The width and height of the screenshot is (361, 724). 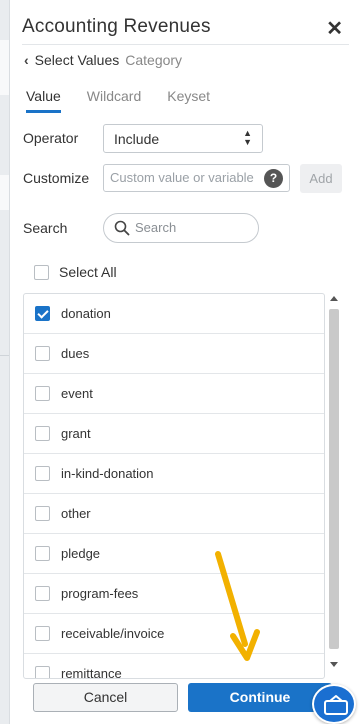 I want to click on help-widget-button, so click(x=334, y=704).